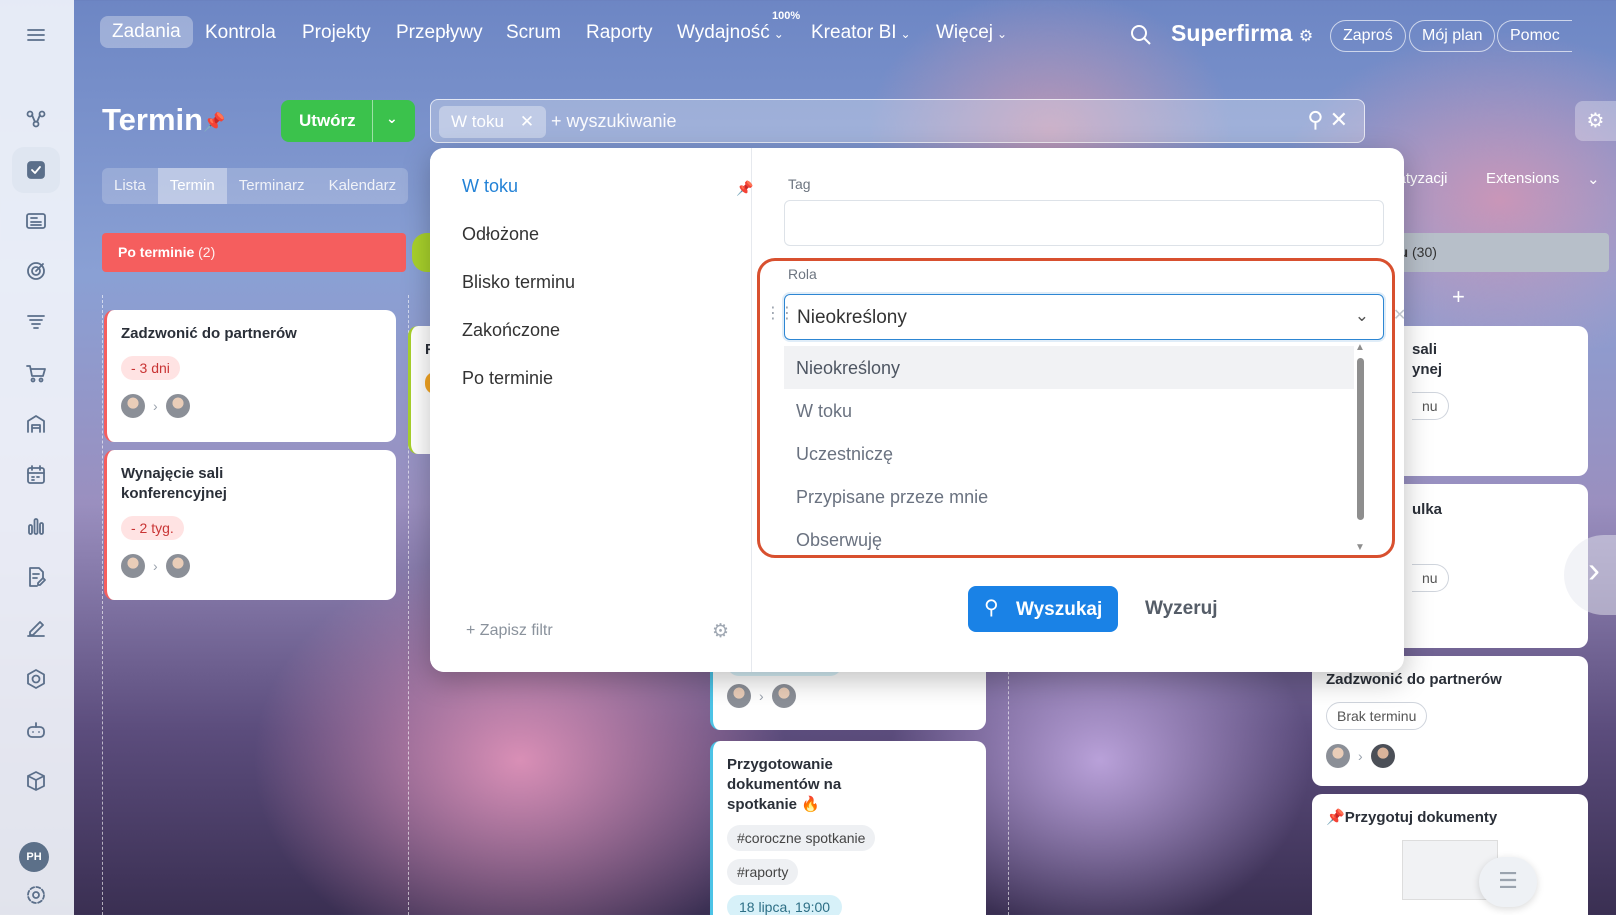 The height and width of the screenshot is (915, 1616). What do you see at coordinates (153, 119) in the screenshot?
I see `page-title: Termin` at bounding box center [153, 119].